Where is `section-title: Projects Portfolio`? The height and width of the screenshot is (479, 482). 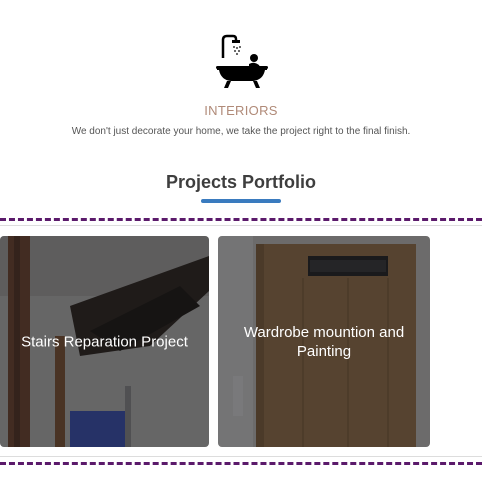
section-title: Projects Portfolio is located at coordinates (241, 182).